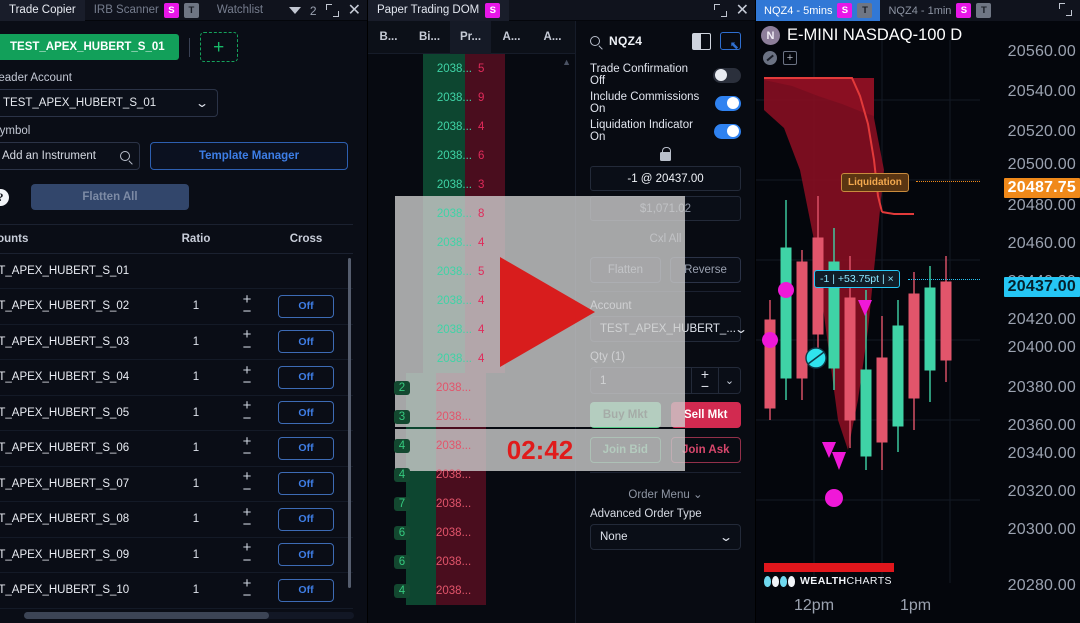 Image resolution: width=1080 pixels, height=623 pixels. Describe the element at coordinates (89, 47) in the screenshot. I see `account-chip: TEST_APEX_HUBERT_S_01` at that location.